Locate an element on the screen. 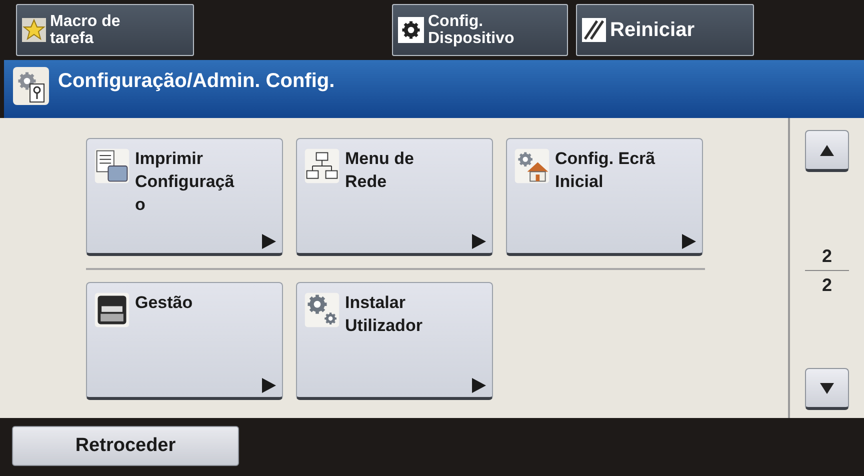 The height and width of the screenshot is (476, 864). scroll-down-button is located at coordinates (827, 389).